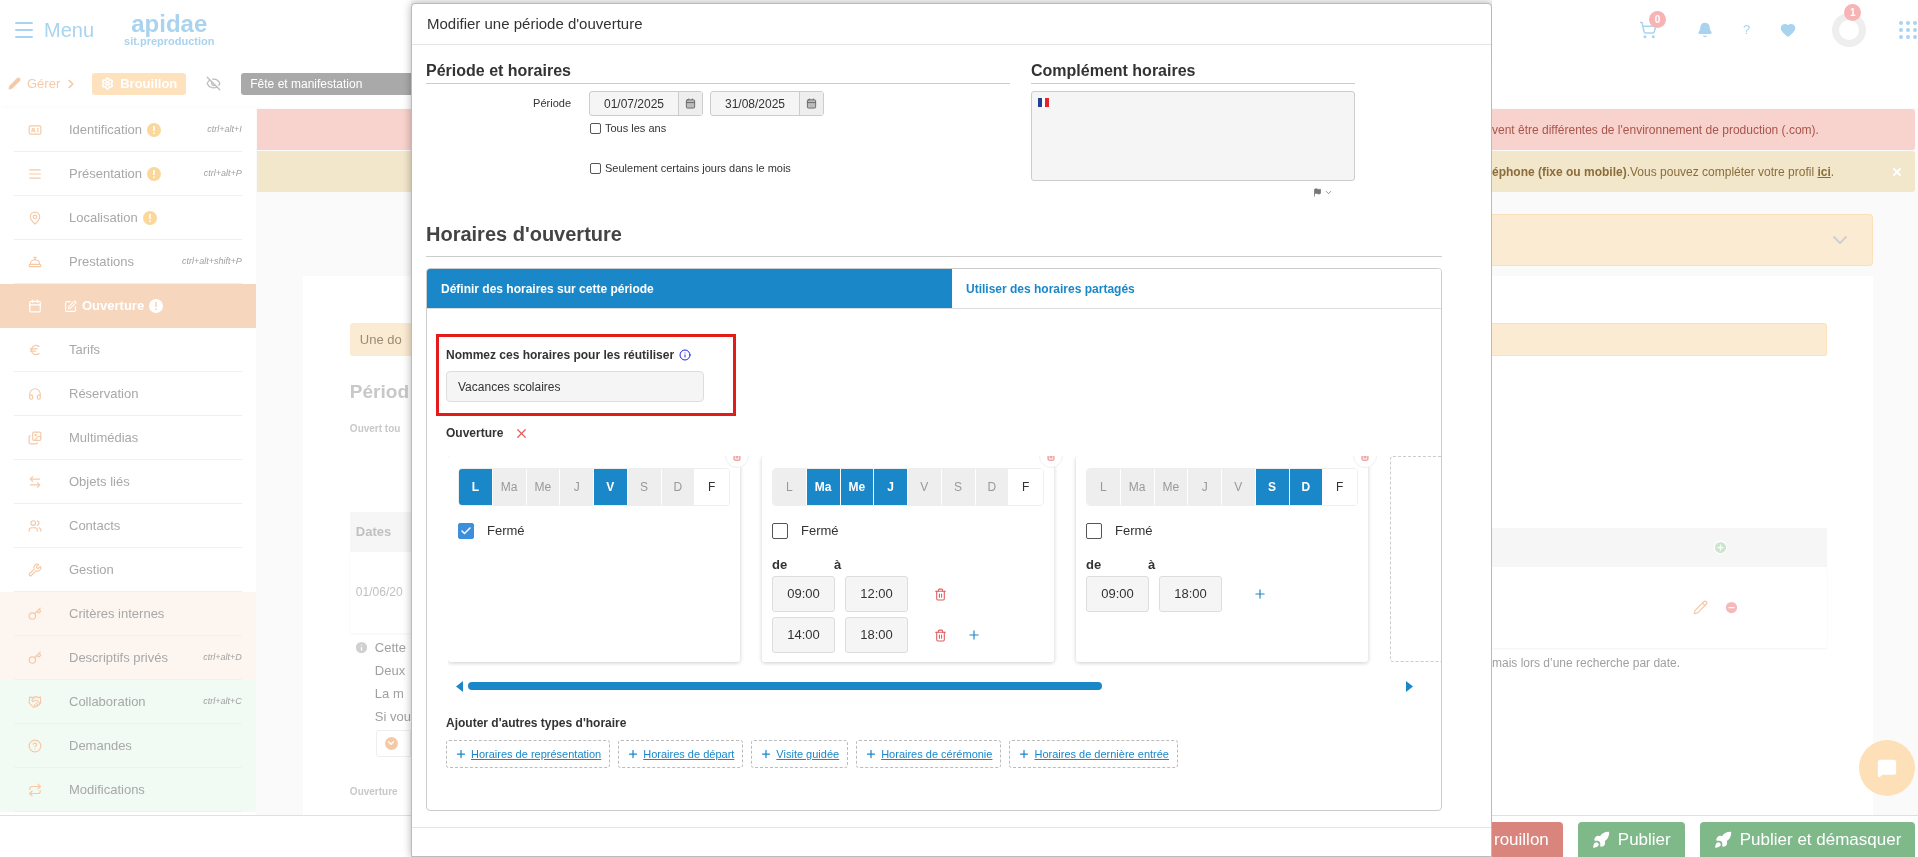 Image resolution: width=1918 pixels, height=857 pixels. What do you see at coordinates (169, 29) in the screenshot?
I see `logo: apidae sit.preproduction` at bounding box center [169, 29].